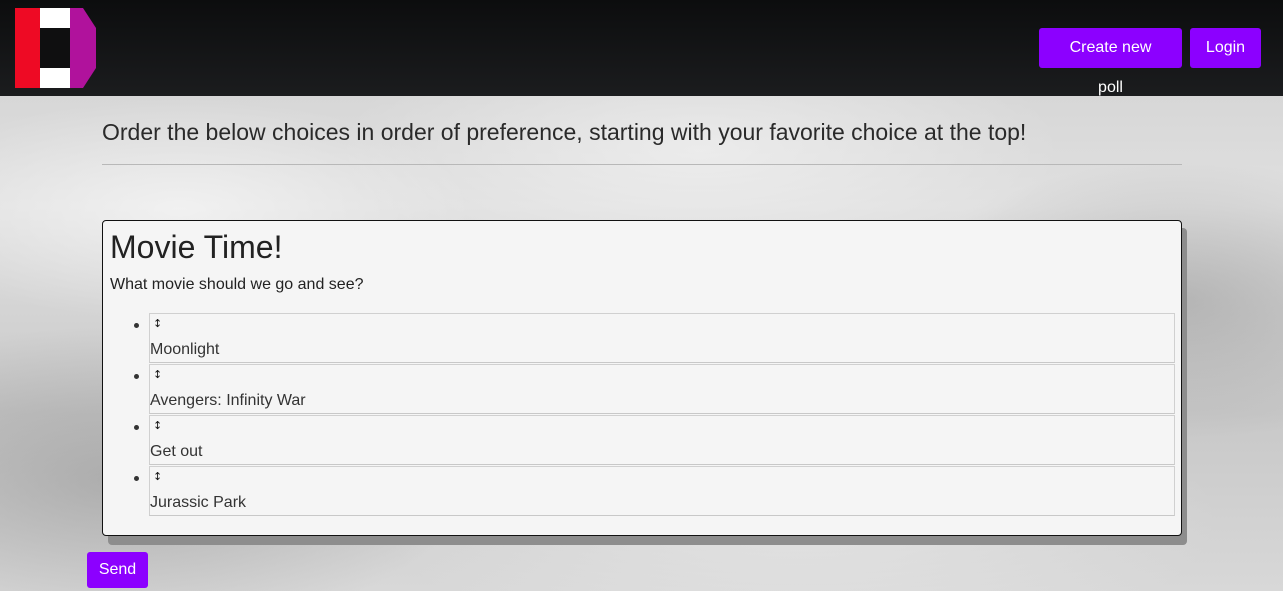 Image resolution: width=1283 pixels, height=591 pixels. Describe the element at coordinates (228, 400) in the screenshot. I see `choice-label: Avengers: Infinity War` at that location.